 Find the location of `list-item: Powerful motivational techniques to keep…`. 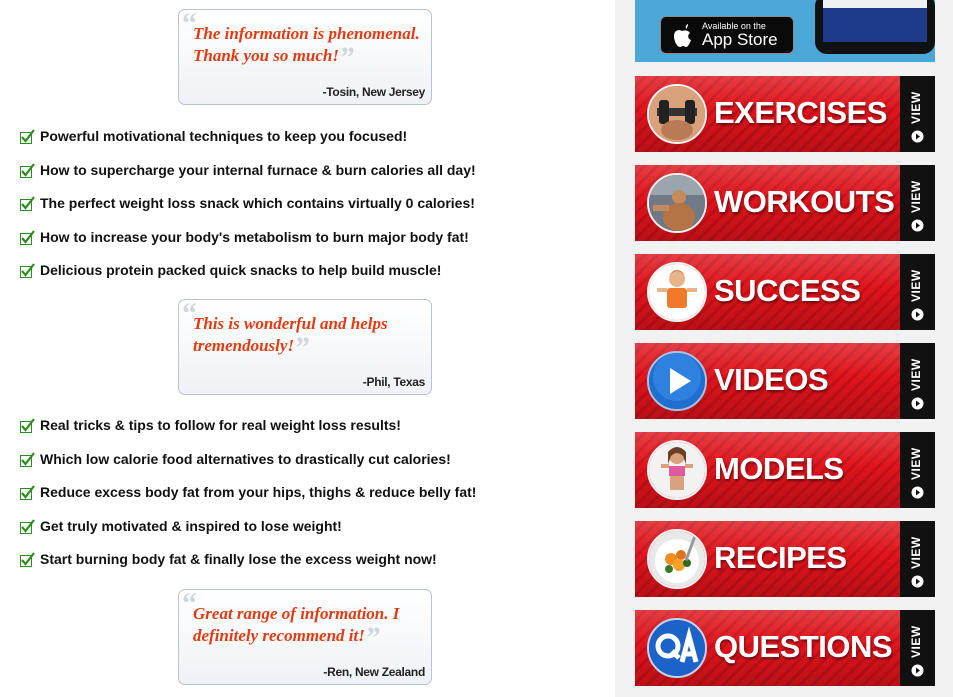

list-item: Powerful motivational techniques to keep… is located at coordinates (248, 145).